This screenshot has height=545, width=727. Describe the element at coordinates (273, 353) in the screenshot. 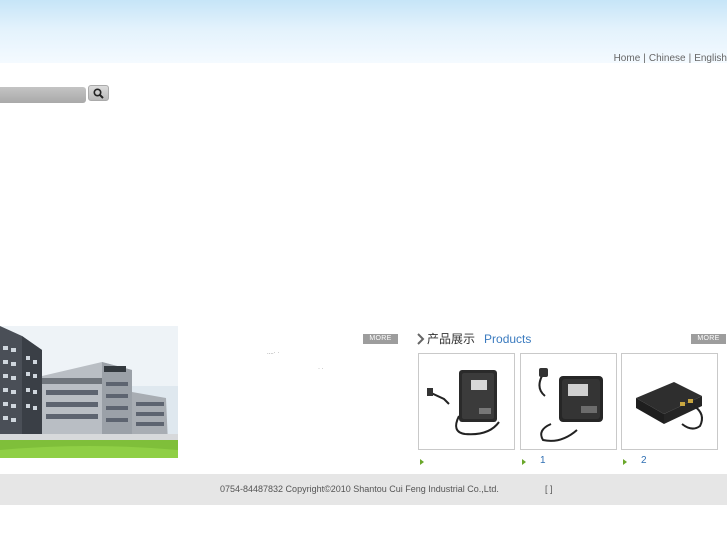

I see `about-text-fragment: ....· ·` at that location.